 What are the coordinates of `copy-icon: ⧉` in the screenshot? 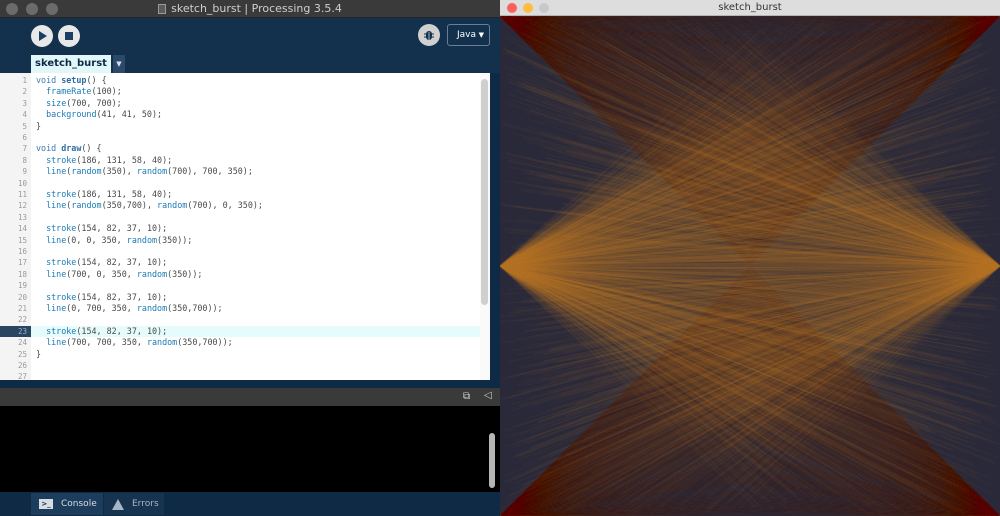 It's located at (466, 396).